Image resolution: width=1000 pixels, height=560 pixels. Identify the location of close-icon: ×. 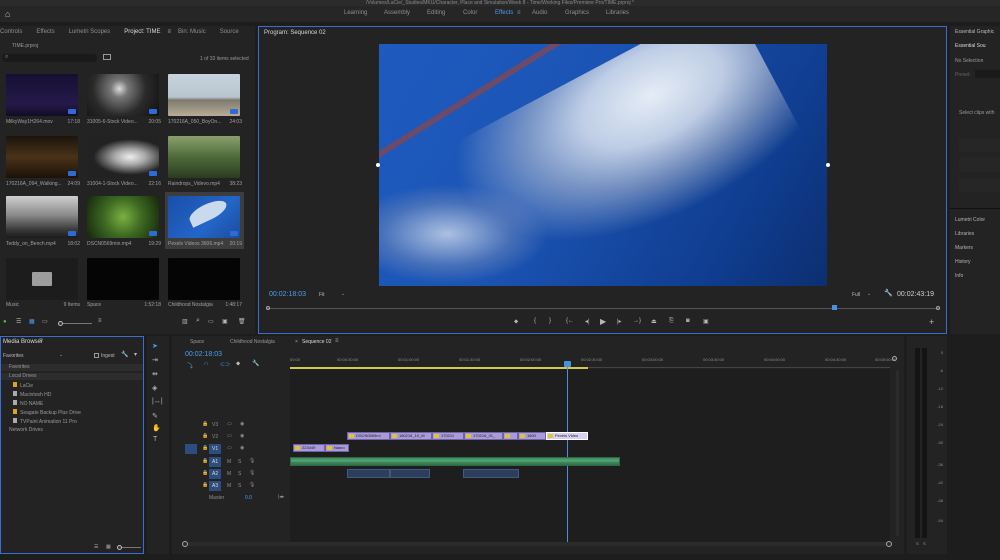
(296, 342).